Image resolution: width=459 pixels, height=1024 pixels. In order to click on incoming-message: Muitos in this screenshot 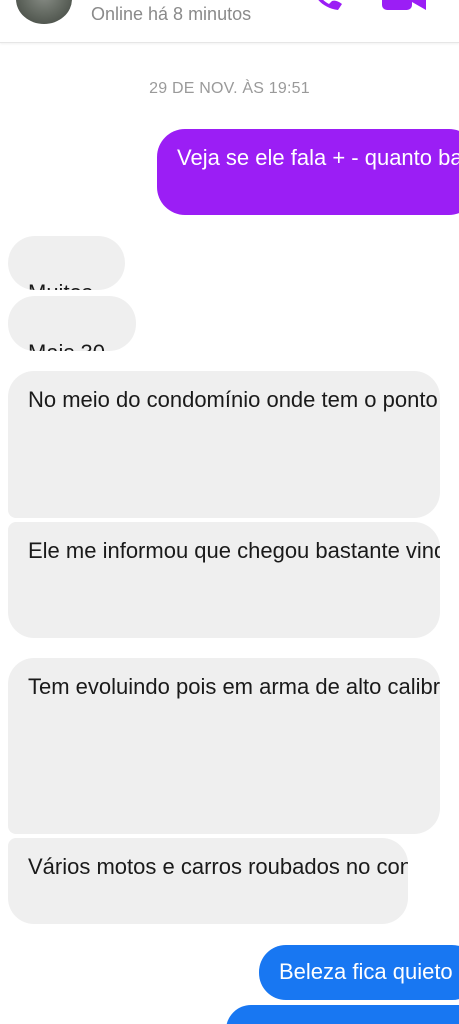, I will do `click(66, 263)`.